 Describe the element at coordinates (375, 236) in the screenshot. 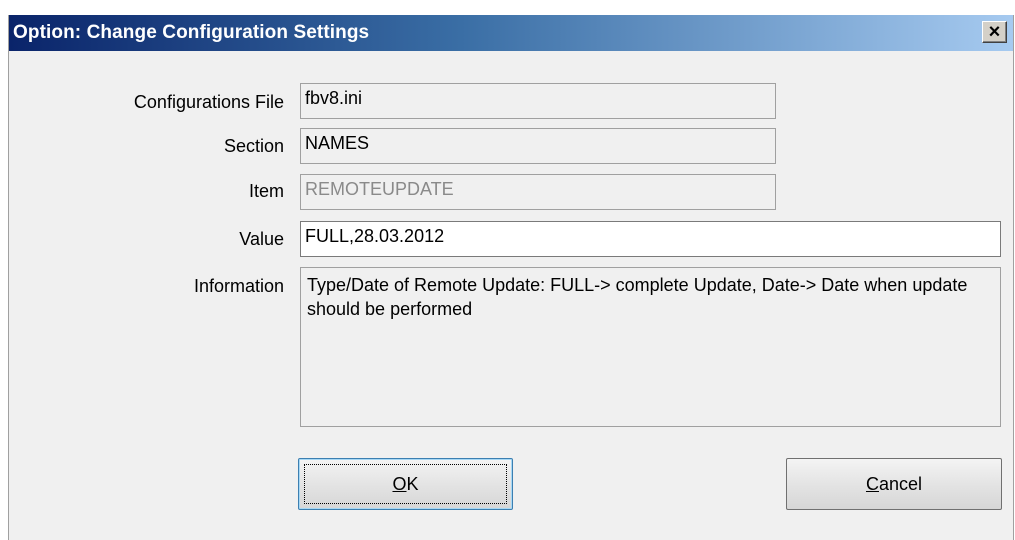

I see `value-input-text: FULL,28.03.2012` at that location.